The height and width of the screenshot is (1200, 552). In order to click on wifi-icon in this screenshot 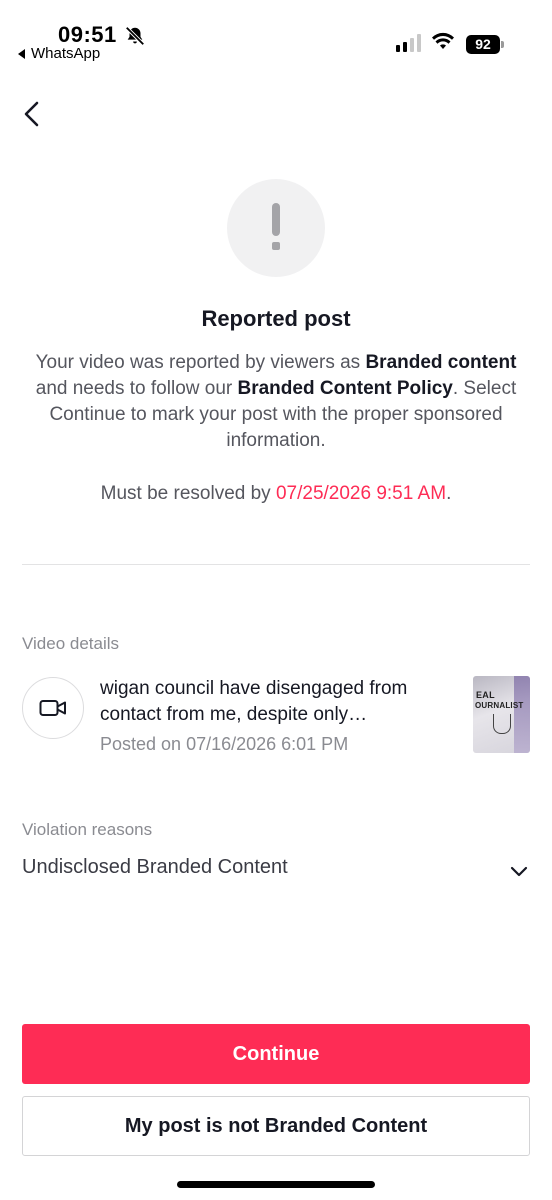, I will do `click(443, 40)`.